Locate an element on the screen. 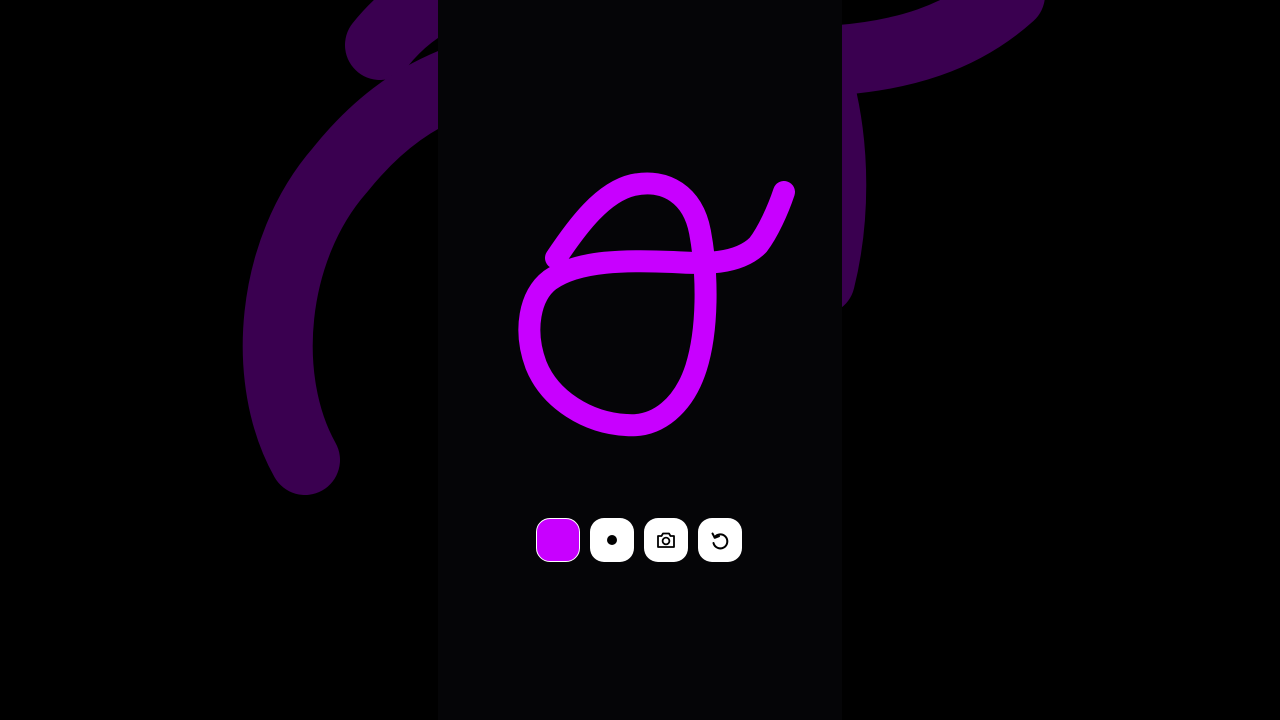  dot-icon is located at coordinates (612, 540).